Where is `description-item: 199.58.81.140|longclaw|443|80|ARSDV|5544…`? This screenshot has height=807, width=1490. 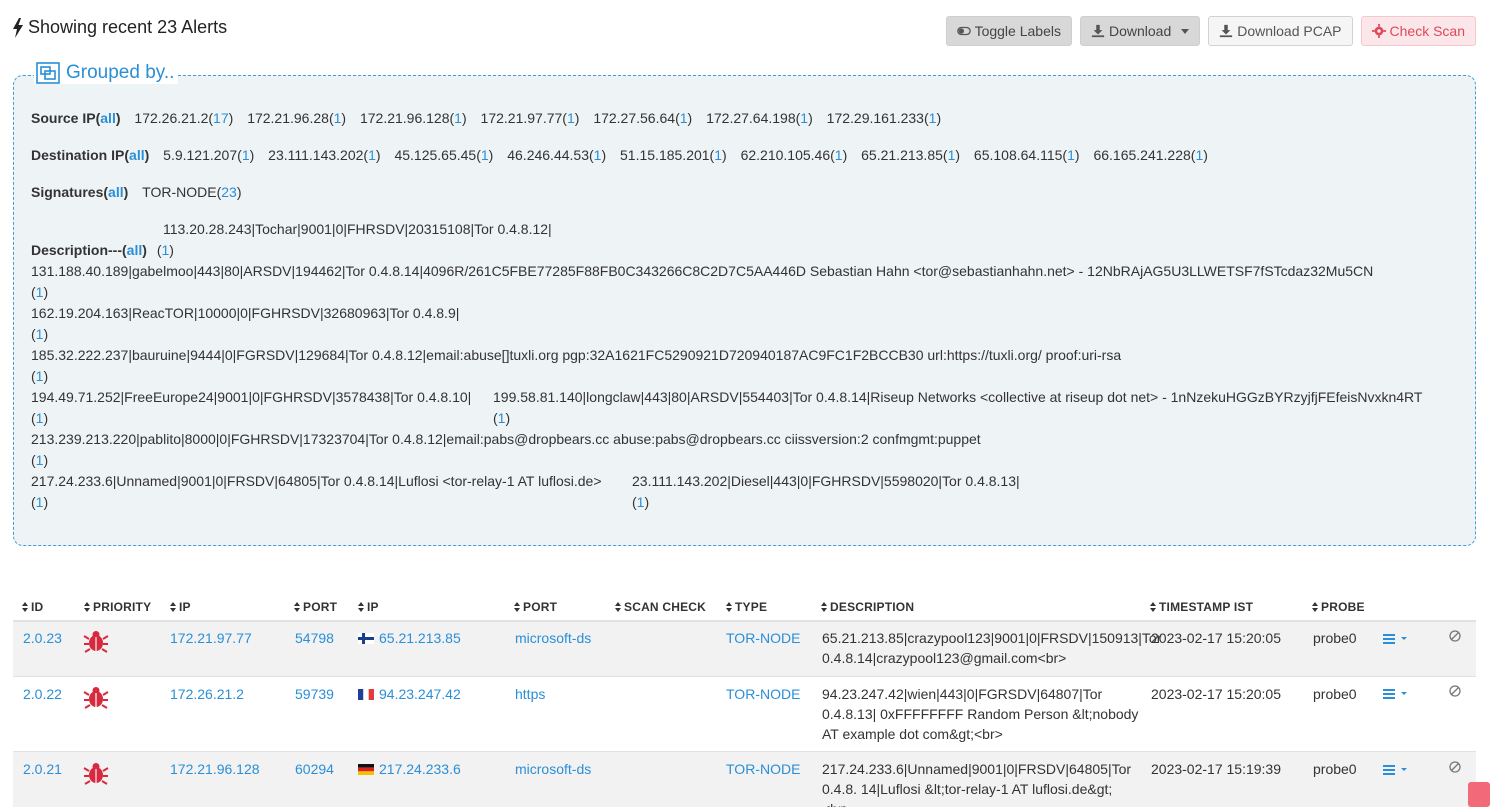
description-item: 199.58.81.140|longclaw|443|80|ARSDV|5544… is located at coordinates (957, 397).